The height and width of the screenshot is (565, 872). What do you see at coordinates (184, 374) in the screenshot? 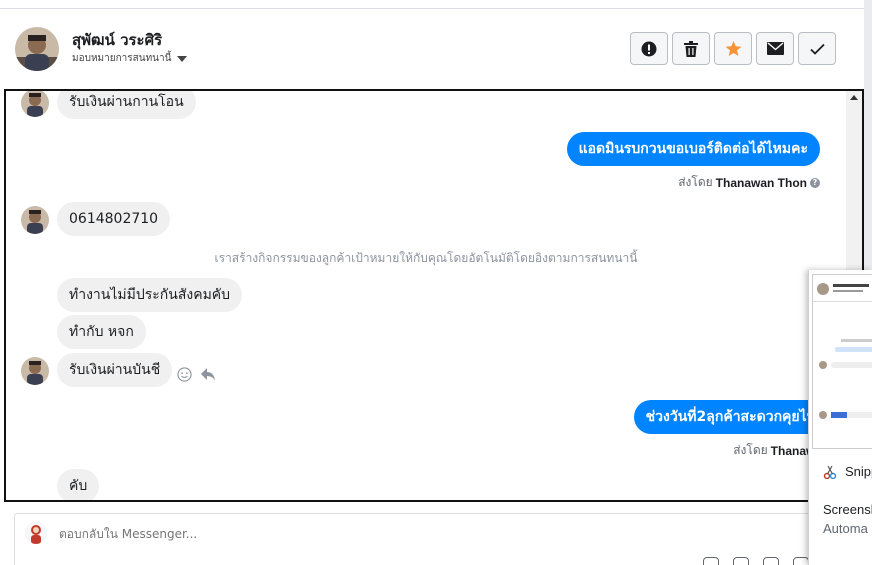
I see `react-emoji-icon` at bounding box center [184, 374].